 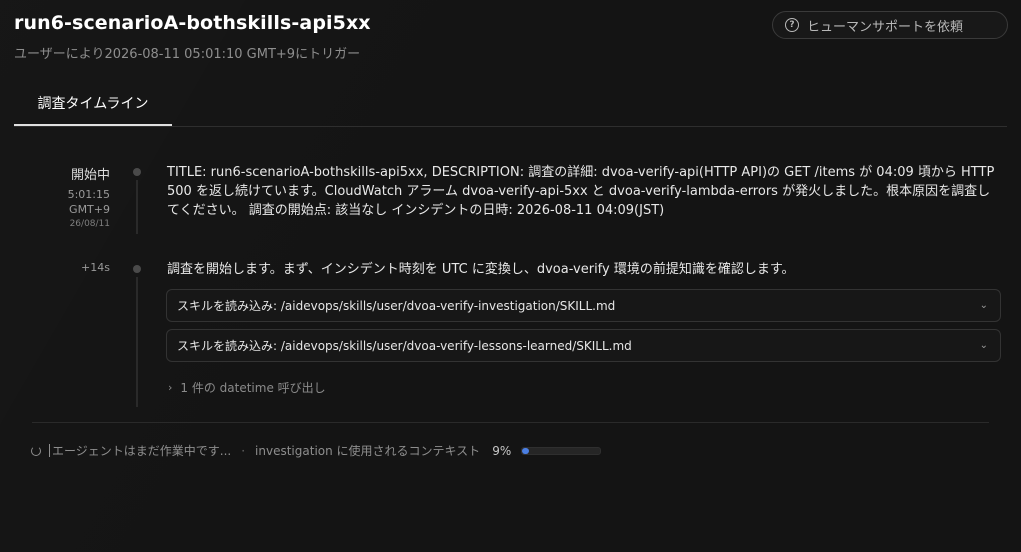 I want to click on context-label: investigation に使用されるコンテキスト, so click(x=368, y=451).